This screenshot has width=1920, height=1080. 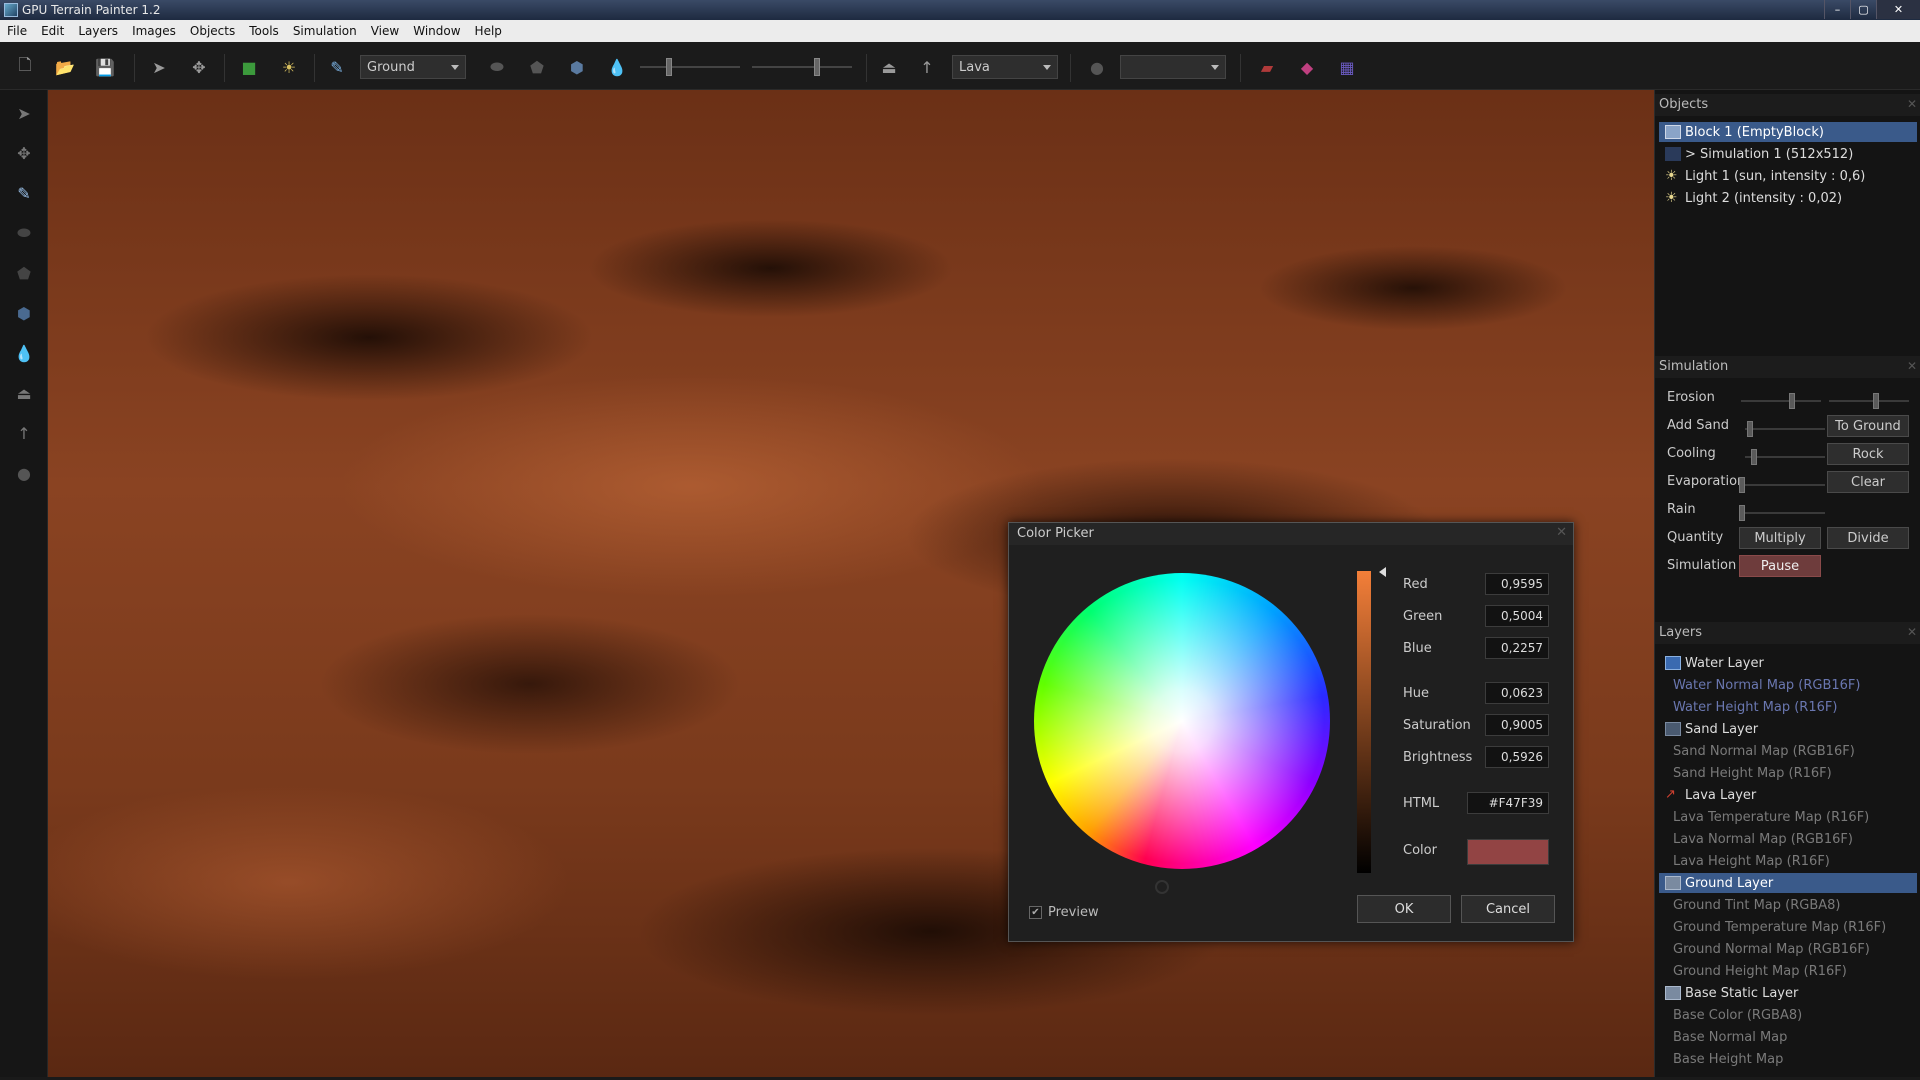 I want to click on layer-map-item: Sand Height Map (R16F), so click(x=1788, y=773).